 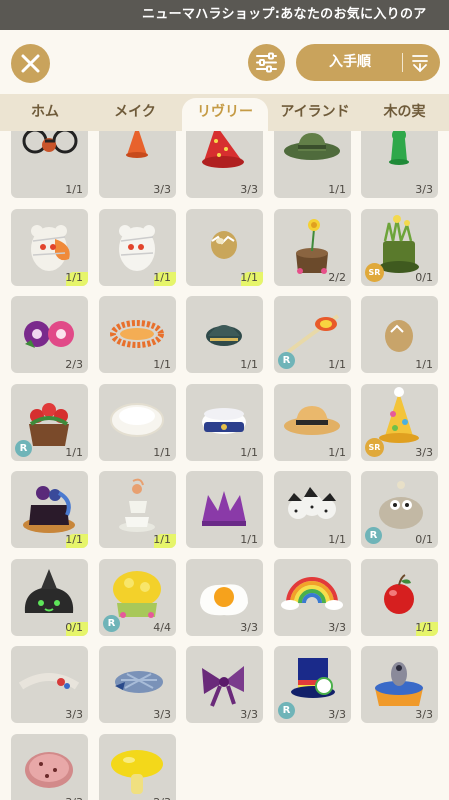 What do you see at coordinates (137, 164) in the screenshot?
I see `item-card-orange-cone-hat: 3/3` at bounding box center [137, 164].